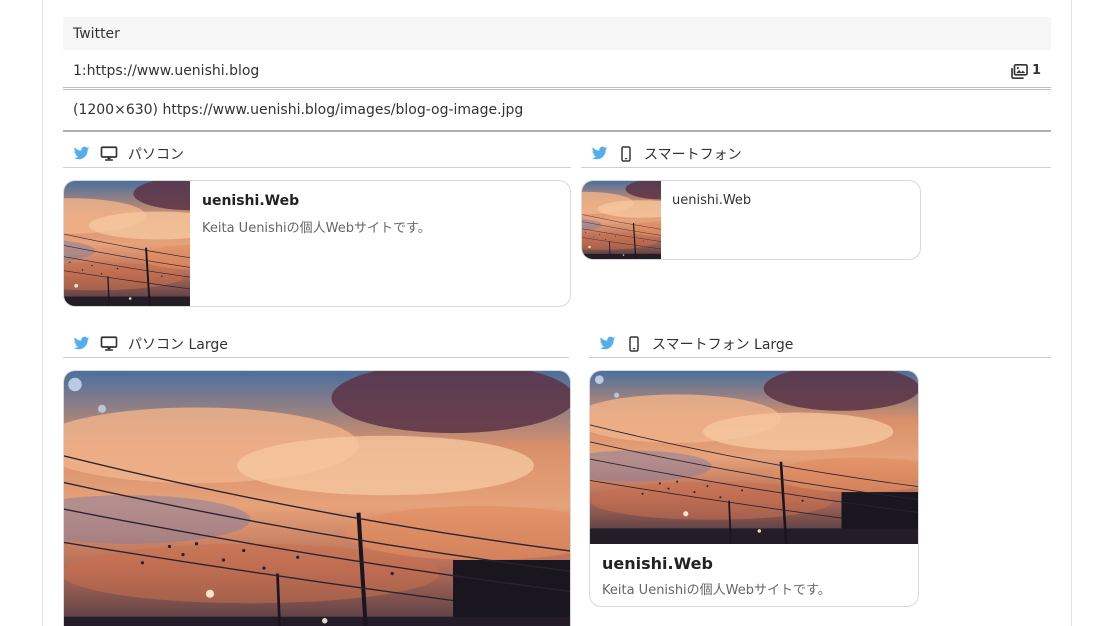  I want to click on section-pc-large-label: パソコン Large, so click(178, 344).